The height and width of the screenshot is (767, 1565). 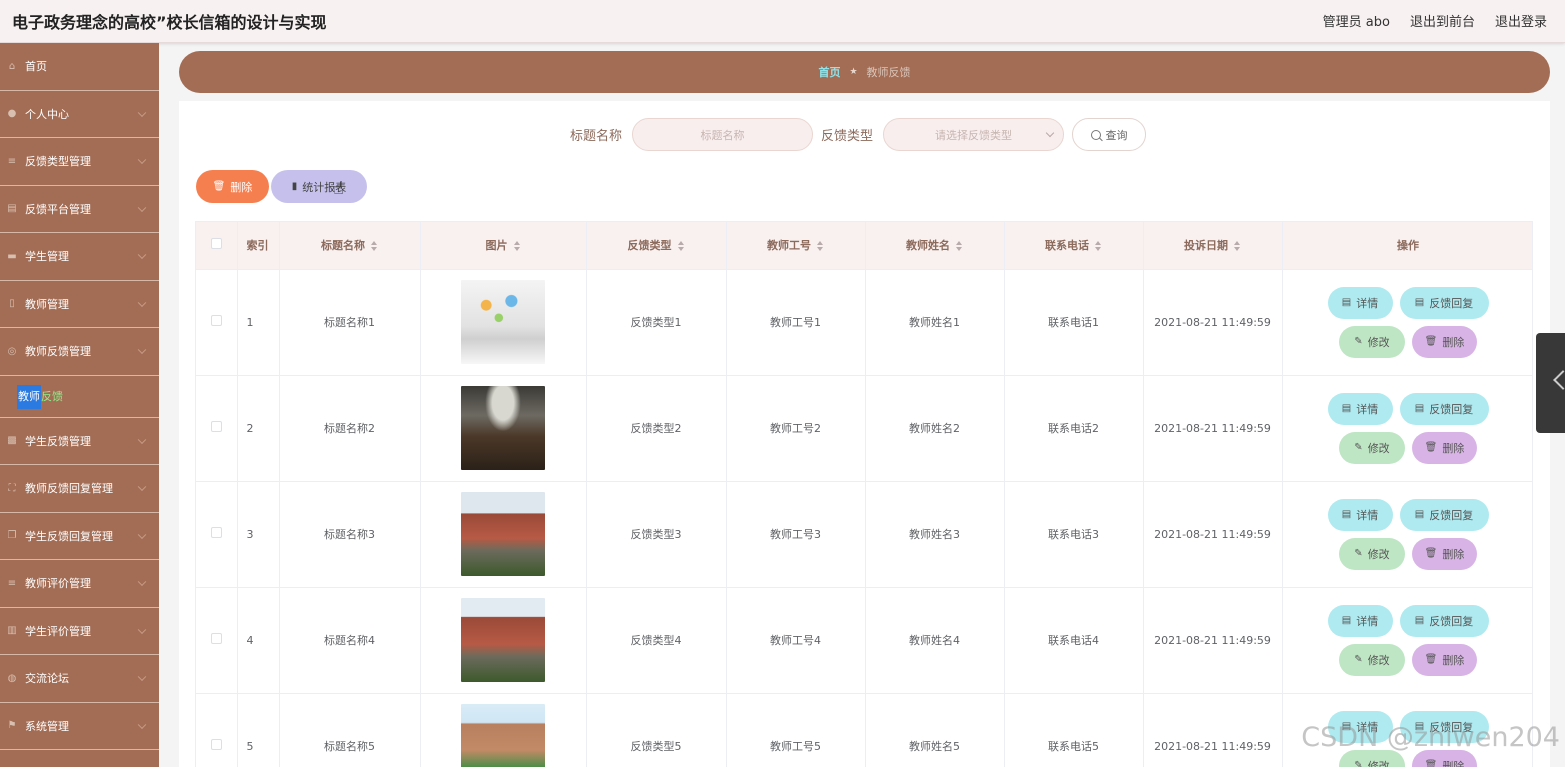 I want to click on title-search-label: 标题名称, so click(x=596, y=136).